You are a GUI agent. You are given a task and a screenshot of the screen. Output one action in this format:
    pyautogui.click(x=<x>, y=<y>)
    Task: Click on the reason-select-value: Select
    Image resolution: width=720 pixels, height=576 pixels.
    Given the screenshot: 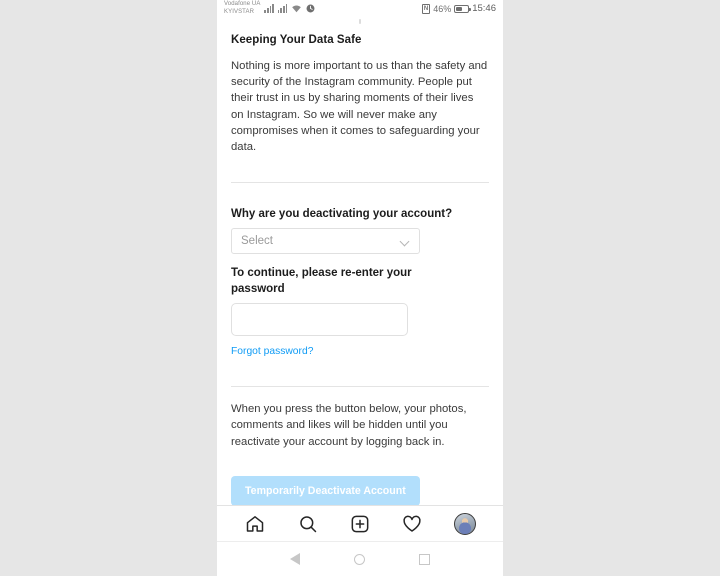 What is the action you would take?
    pyautogui.click(x=257, y=241)
    